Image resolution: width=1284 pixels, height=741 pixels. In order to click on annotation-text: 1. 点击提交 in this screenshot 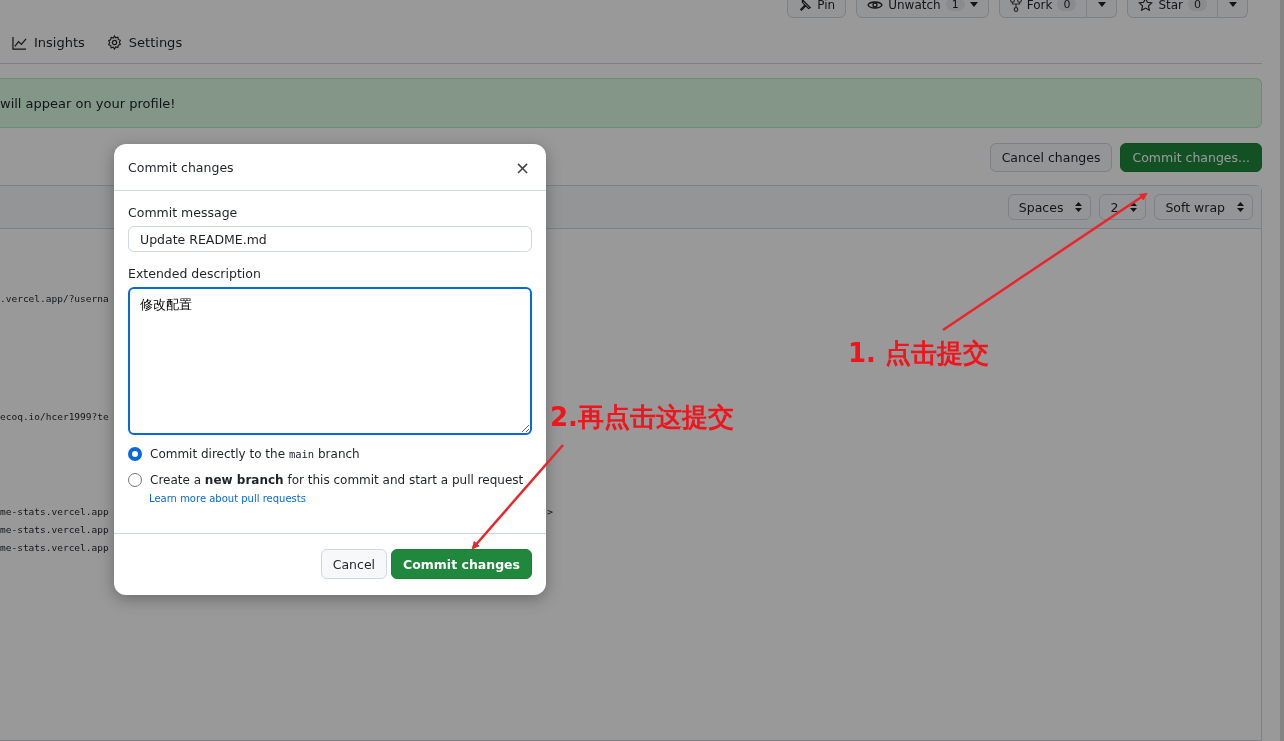, I will do `click(919, 353)`.